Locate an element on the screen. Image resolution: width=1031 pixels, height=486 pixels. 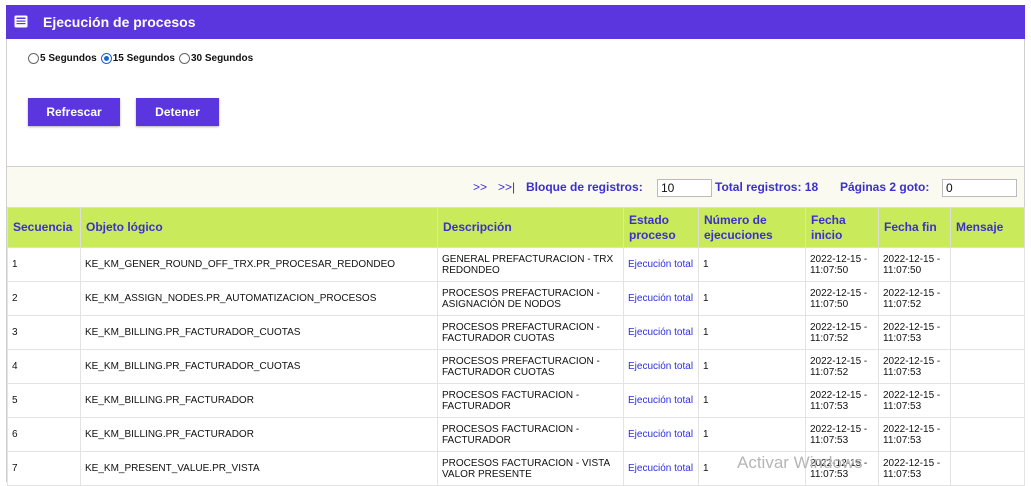
radio-circle-selected is located at coordinates (106, 58).